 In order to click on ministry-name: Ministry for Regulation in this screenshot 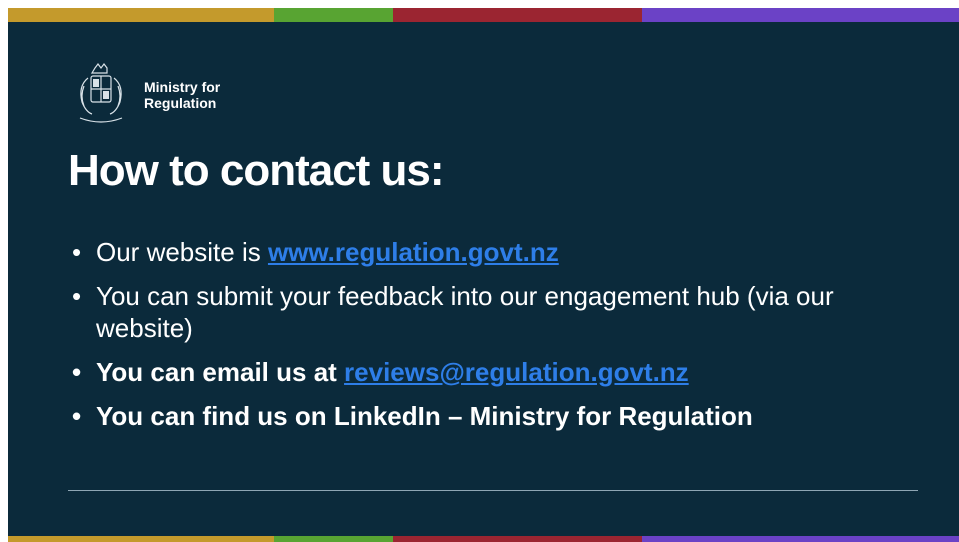, I will do `click(182, 95)`.